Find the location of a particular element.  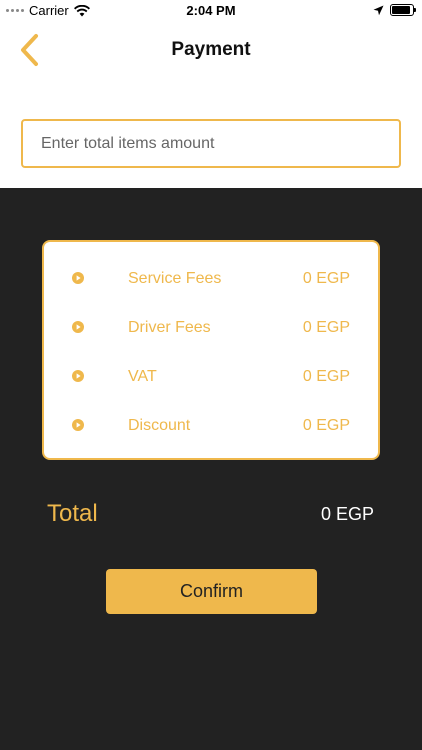

fee-row-discount: Discount 0 EGP is located at coordinates (211, 426).